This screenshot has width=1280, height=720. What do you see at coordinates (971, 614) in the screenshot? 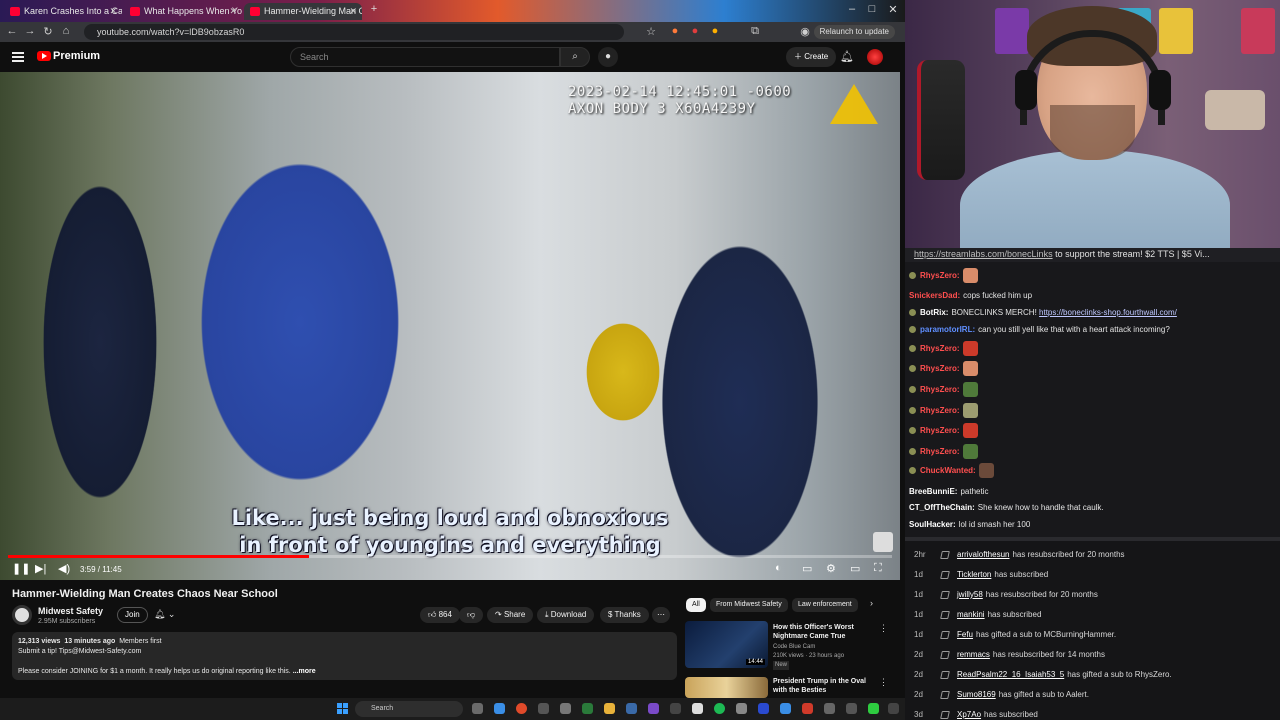
I see `feed-username: mankini` at bounding box center [971, 614].